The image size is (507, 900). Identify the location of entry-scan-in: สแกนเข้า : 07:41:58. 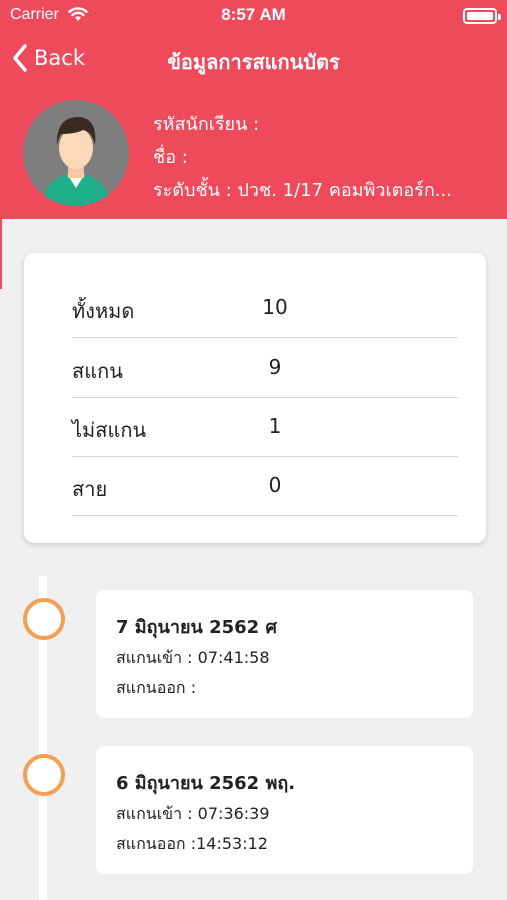
(193, 657).